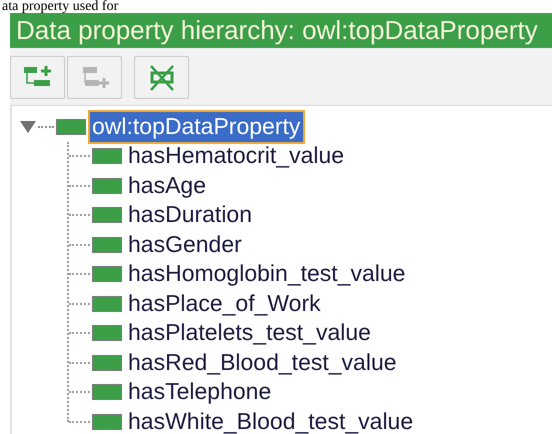 The height and width of the screenshot is (434, 552). What do you see at coordinates (281, 30) in the screenshot?
I see `panel-title: Data property hierarchy: owl:topDataProperty` at bounding box center [281, 30].